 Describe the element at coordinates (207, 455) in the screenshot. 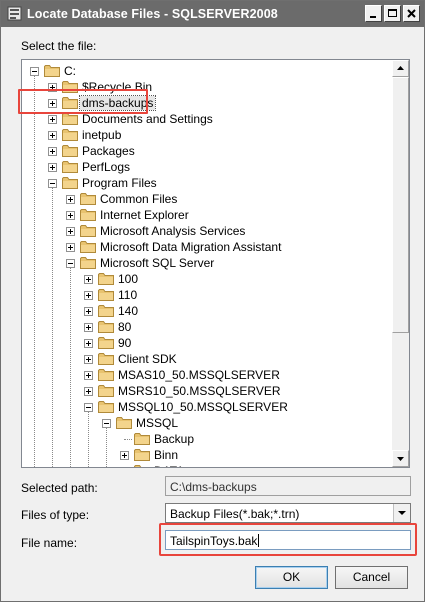

I see `tree-item: Binn` at that location.